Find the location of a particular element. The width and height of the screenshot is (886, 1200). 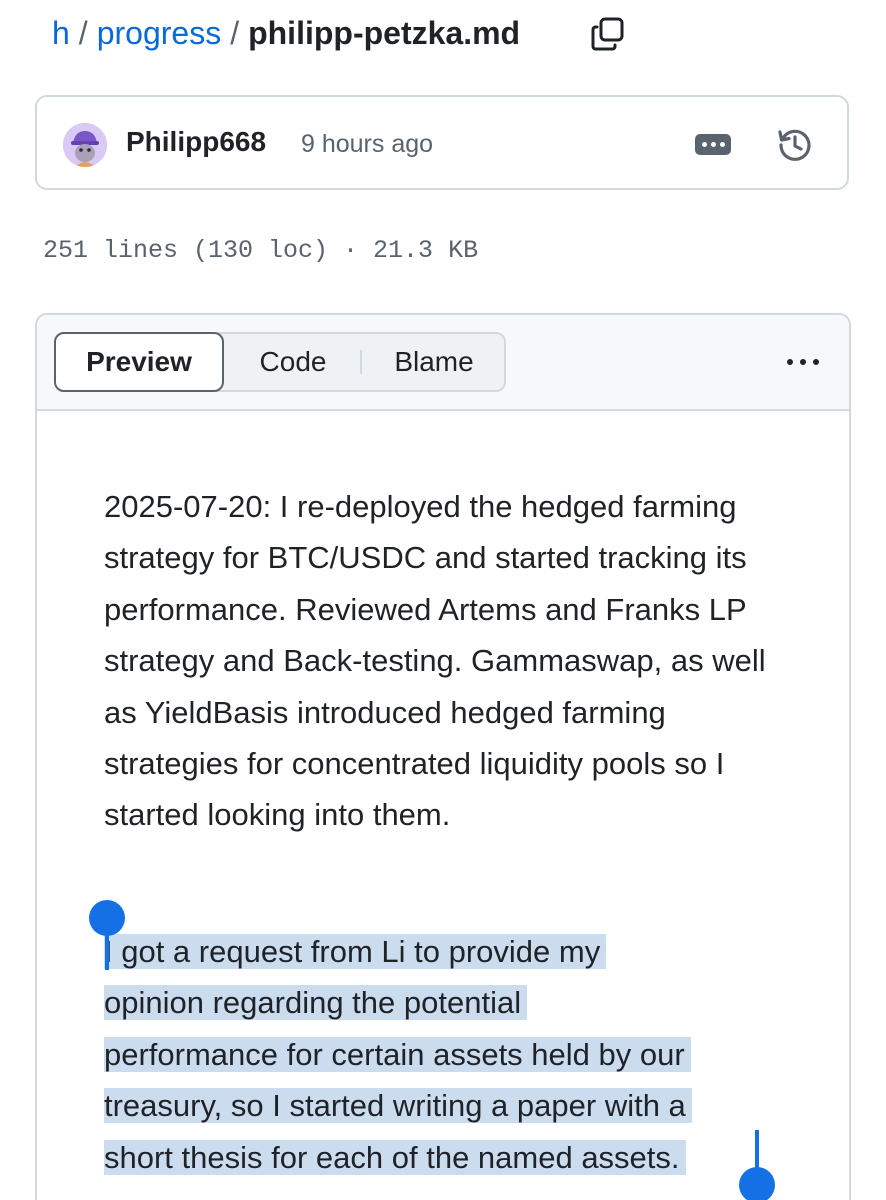

file-header: Preview Code Blame is located at coordinates (443, 363).